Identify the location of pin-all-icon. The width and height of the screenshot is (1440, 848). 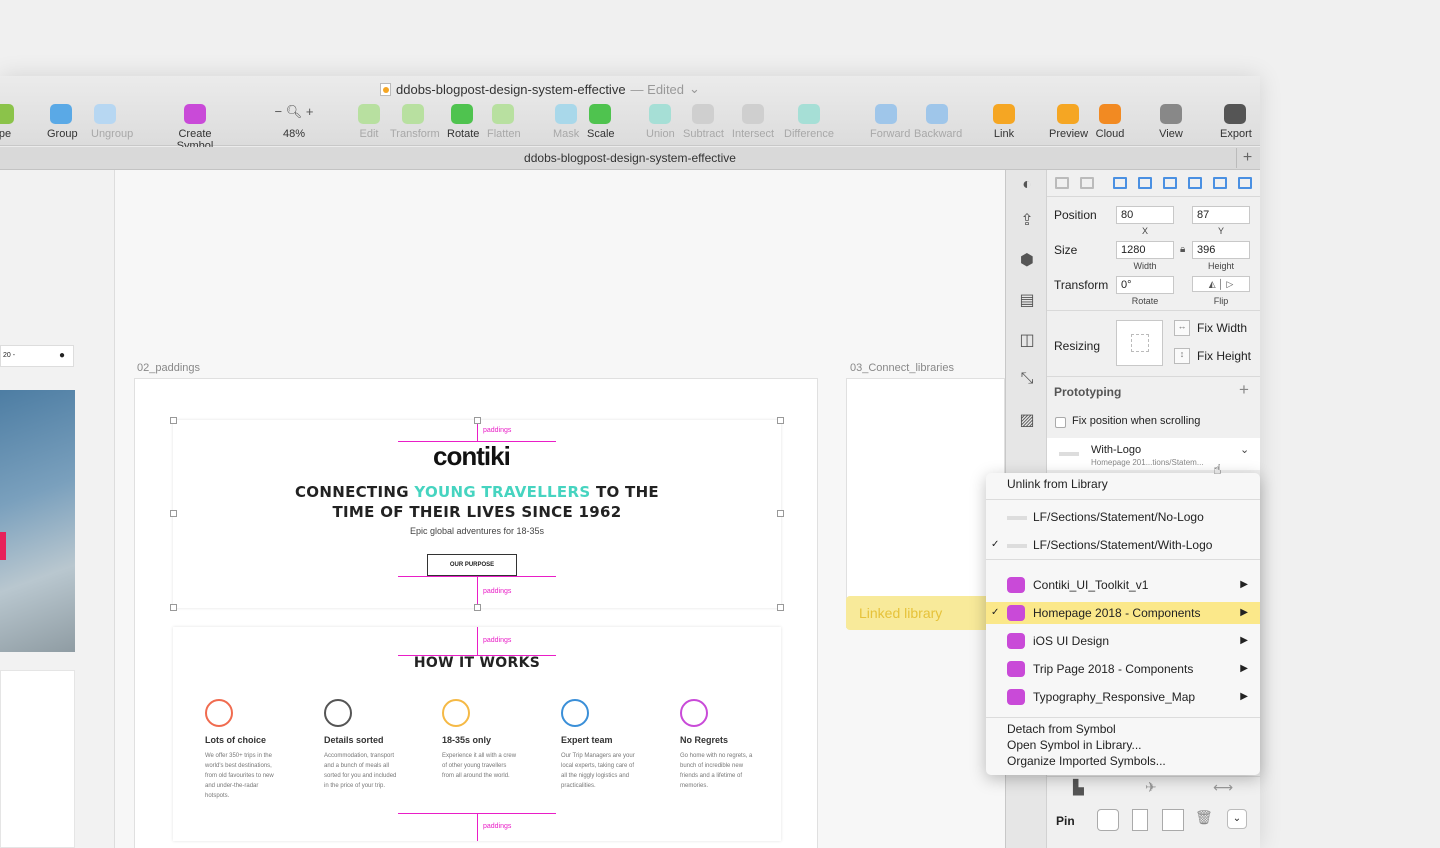
(1108, 820).